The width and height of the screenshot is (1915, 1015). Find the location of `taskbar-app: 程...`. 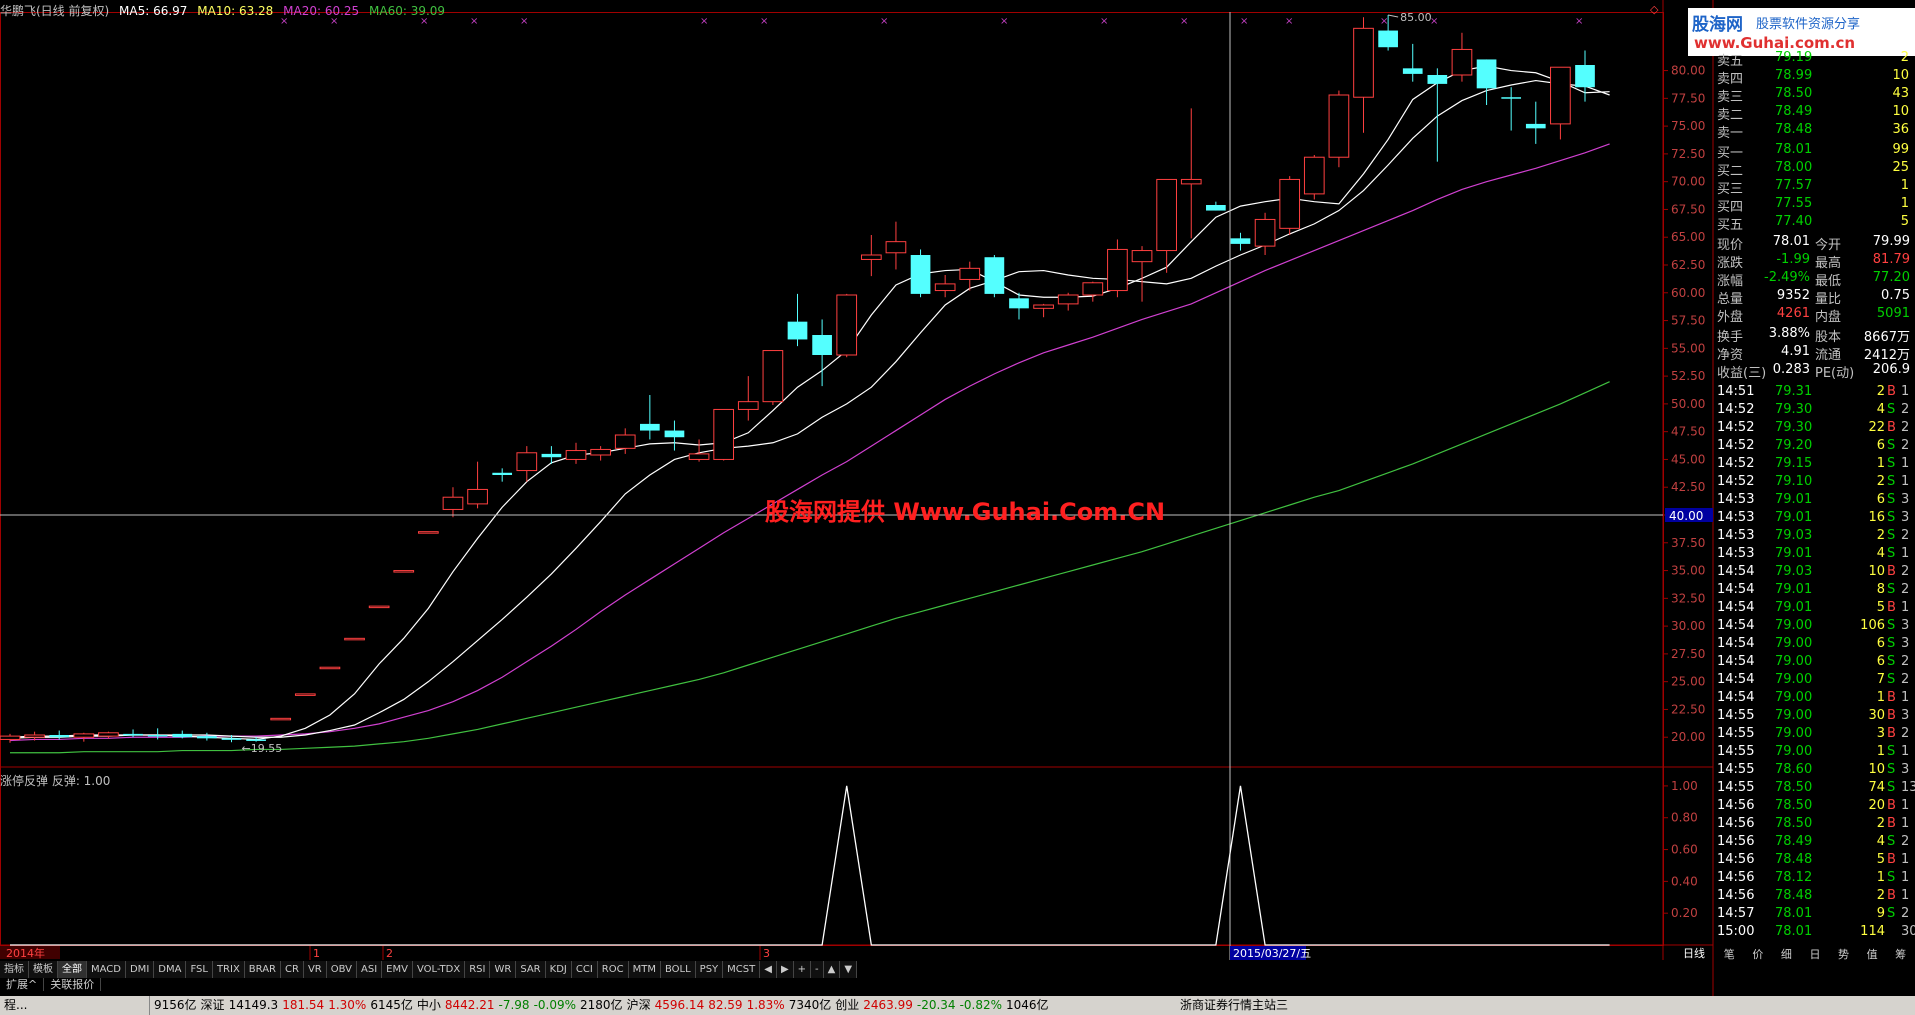

taskbar-app: 程... is located at coordinates (75, 1005).